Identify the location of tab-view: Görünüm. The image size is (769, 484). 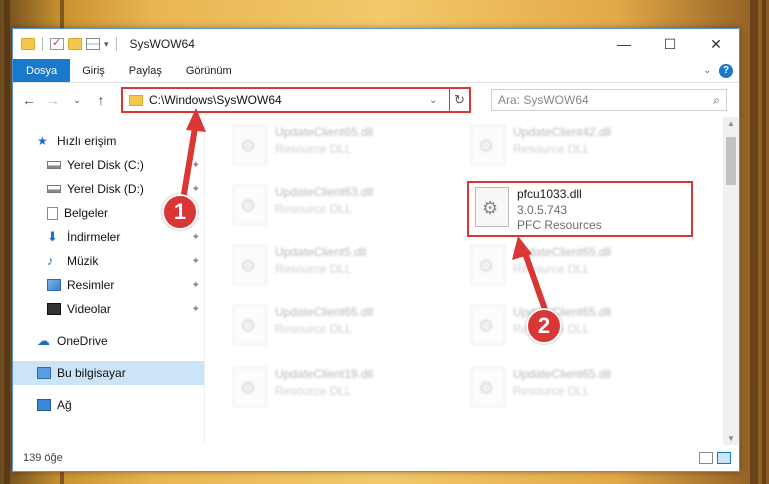
(209, 70).